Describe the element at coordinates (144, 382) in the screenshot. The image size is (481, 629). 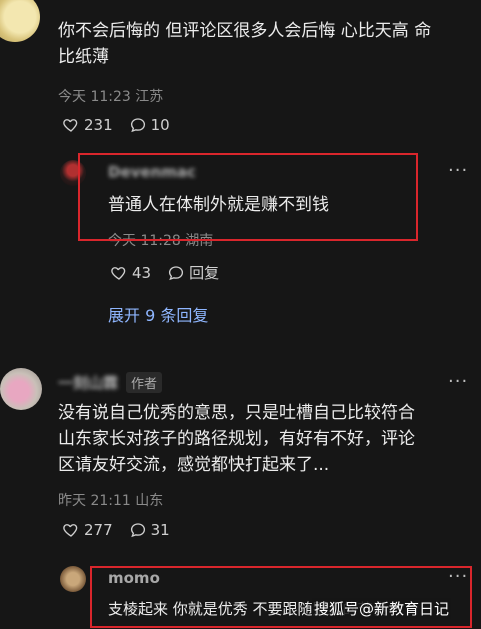
I see `author-badge: 作者` at that location.